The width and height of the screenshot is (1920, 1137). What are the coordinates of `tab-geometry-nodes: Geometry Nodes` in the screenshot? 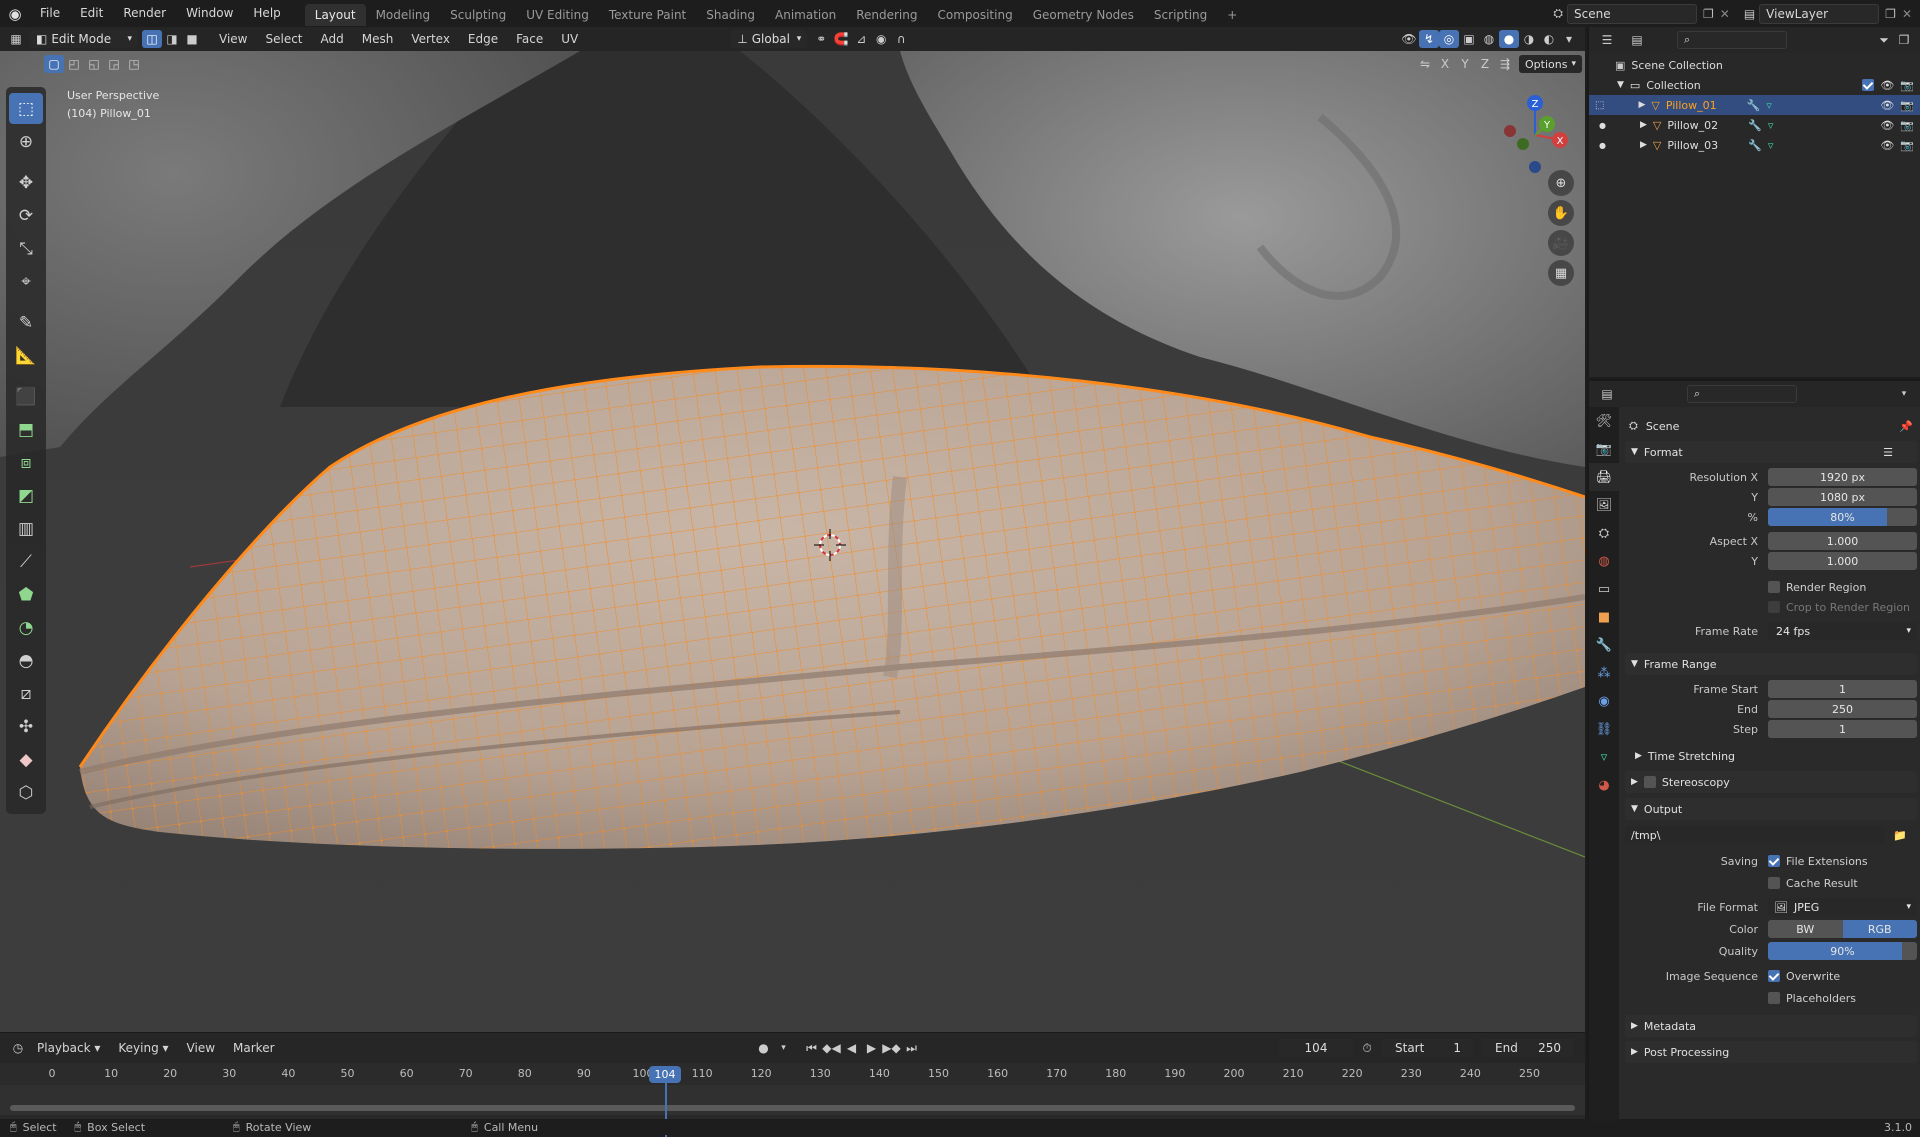 It's located at (1083, 15).